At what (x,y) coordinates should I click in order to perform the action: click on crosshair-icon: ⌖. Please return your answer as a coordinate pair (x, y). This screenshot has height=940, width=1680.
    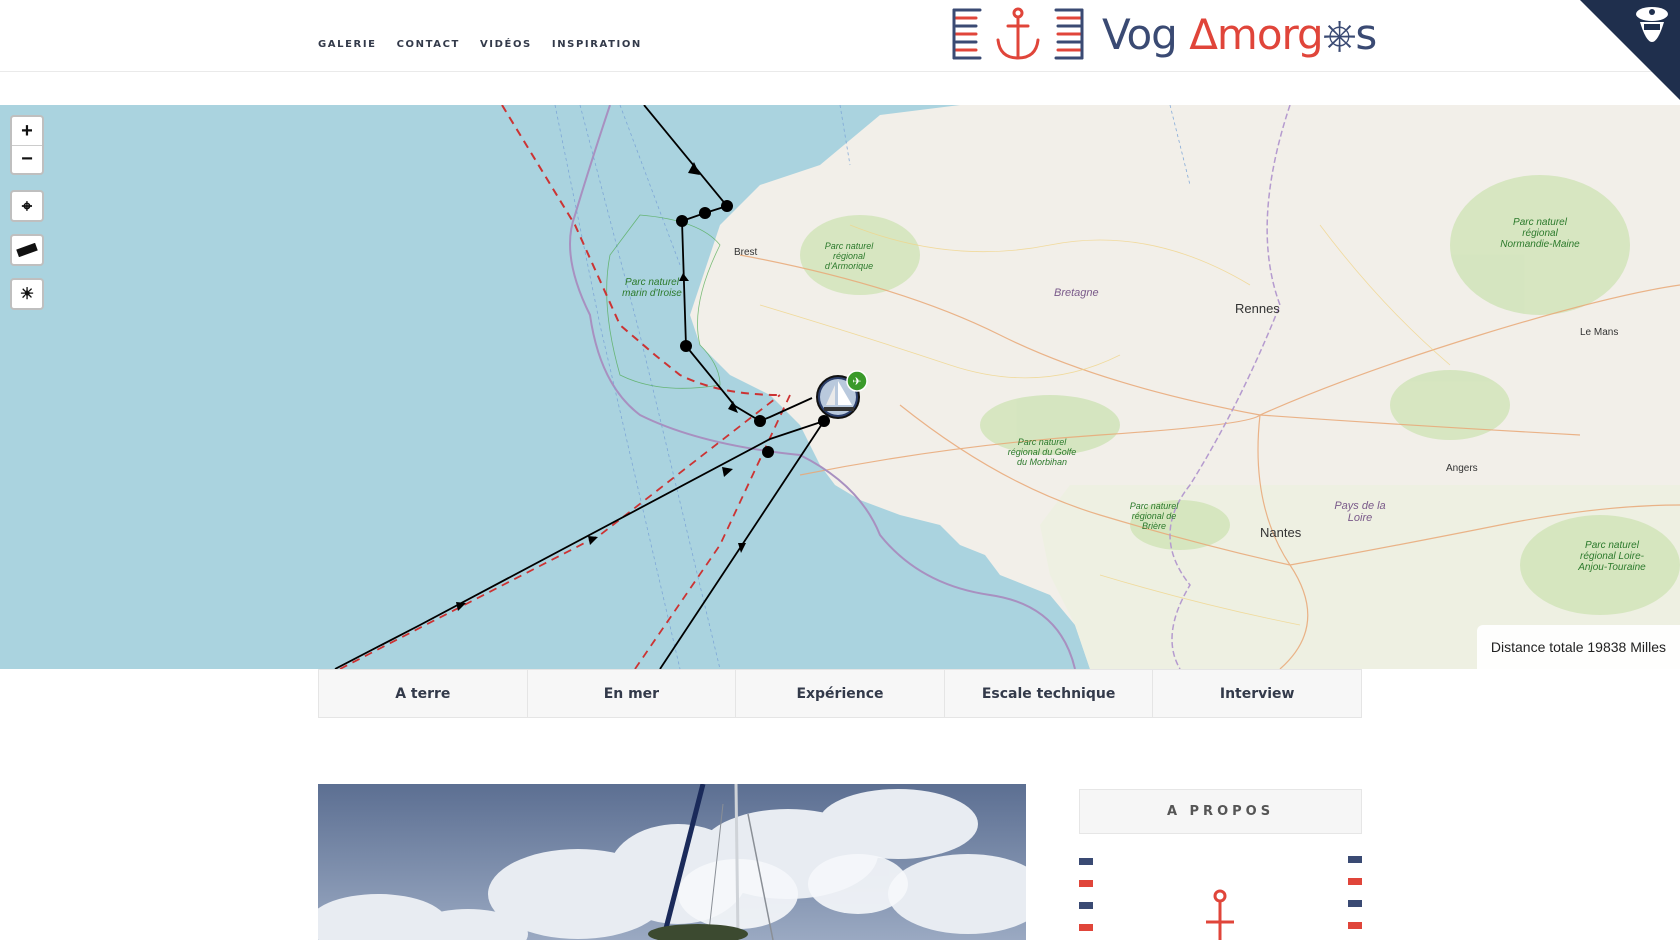
    Looking at the image, I should click on (27, 205).